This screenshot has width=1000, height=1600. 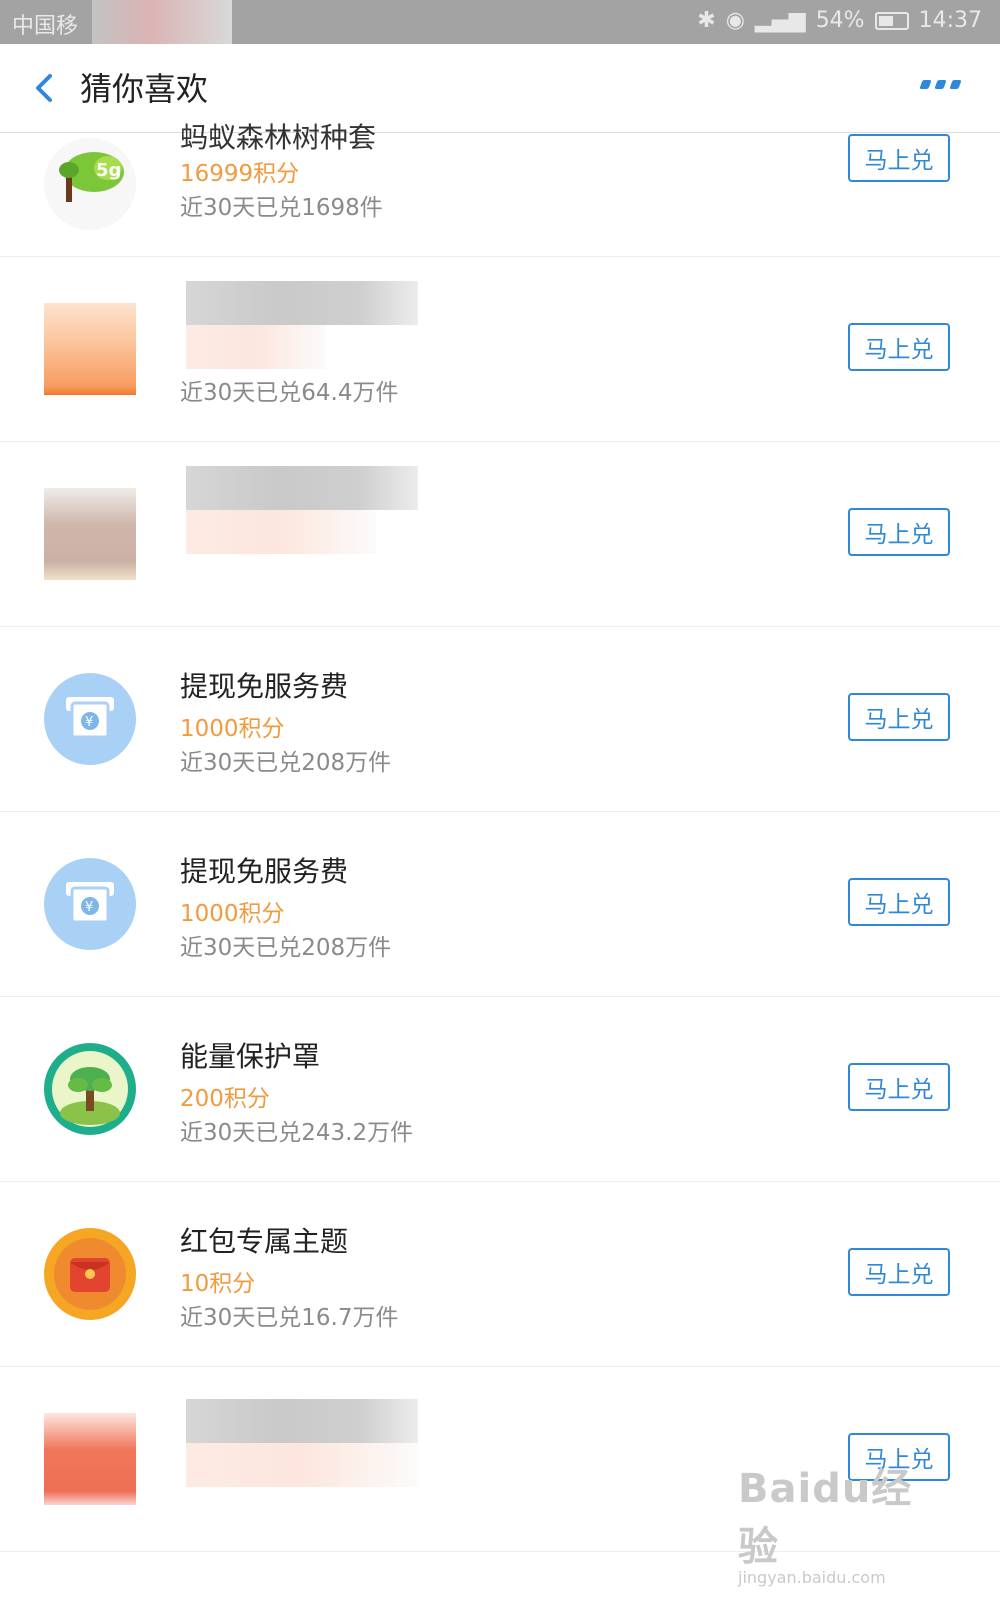 I want to click on svg-text: 5g, so click(x=108, y=170).